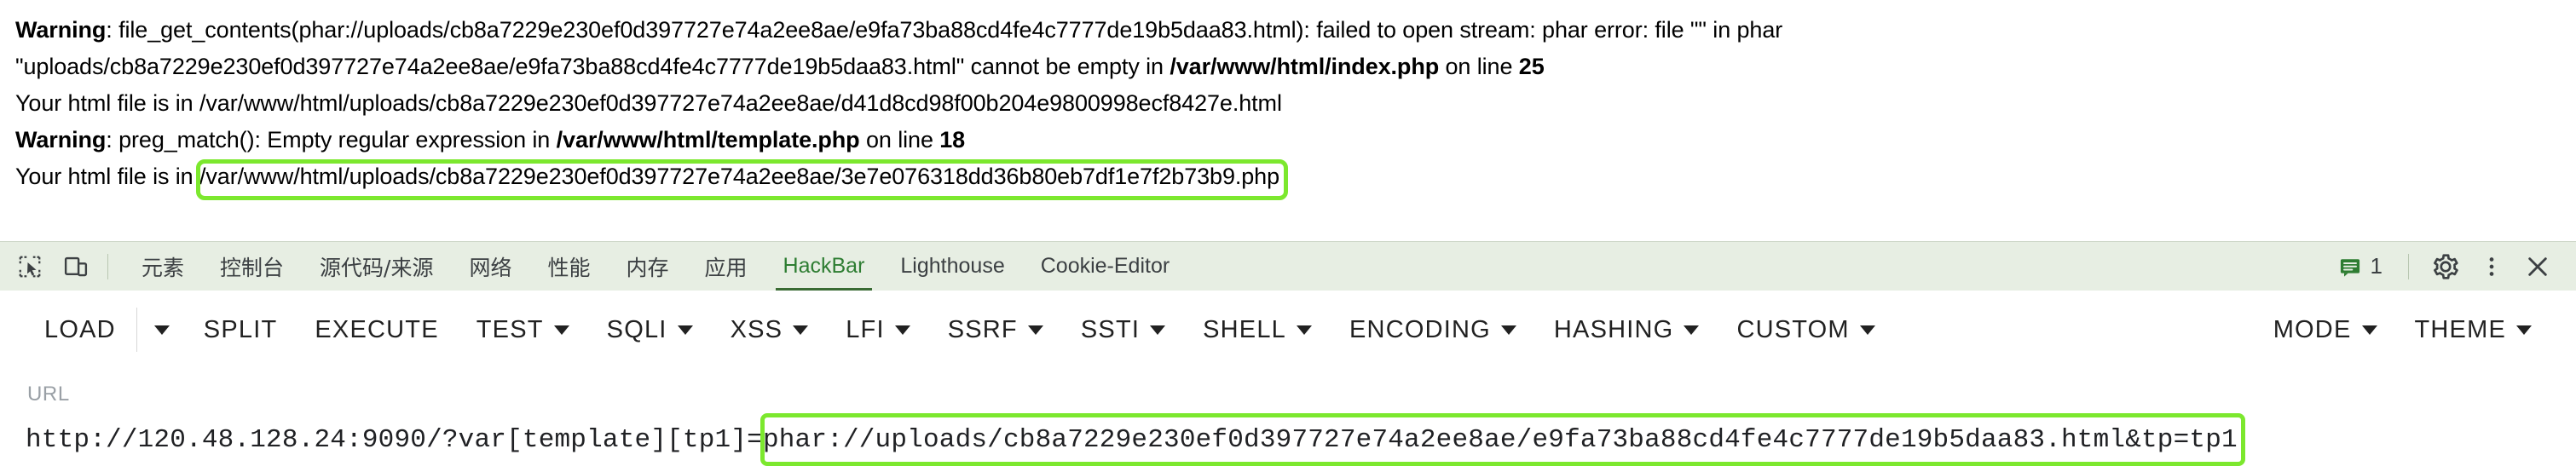 Image resolution: width=2576 pixels, height=472 pixels. I want to click on message-icon, so click(2349, 267).